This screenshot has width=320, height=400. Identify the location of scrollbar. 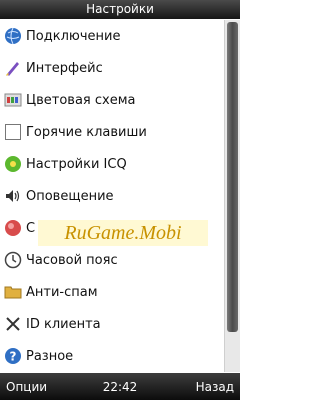
(232, 196).